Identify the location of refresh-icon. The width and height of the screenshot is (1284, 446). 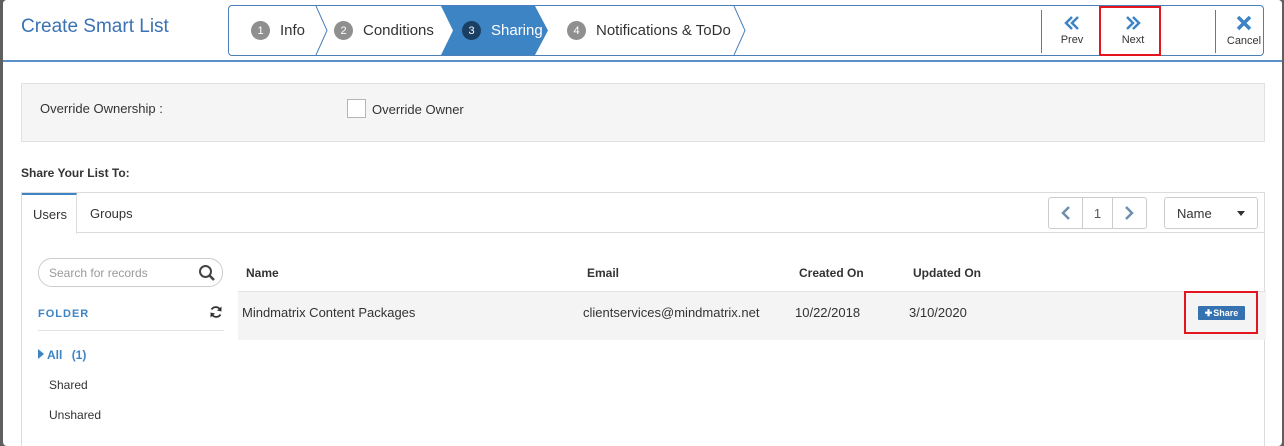
(216, 312).